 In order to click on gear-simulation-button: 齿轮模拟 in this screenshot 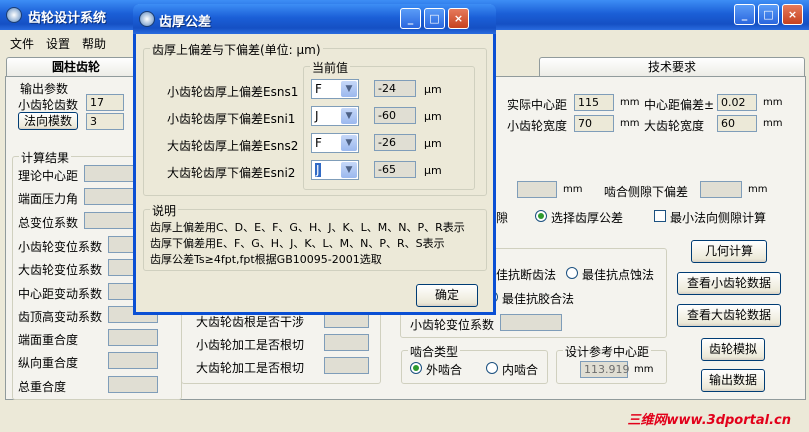, I will do `click(733, 349)`.